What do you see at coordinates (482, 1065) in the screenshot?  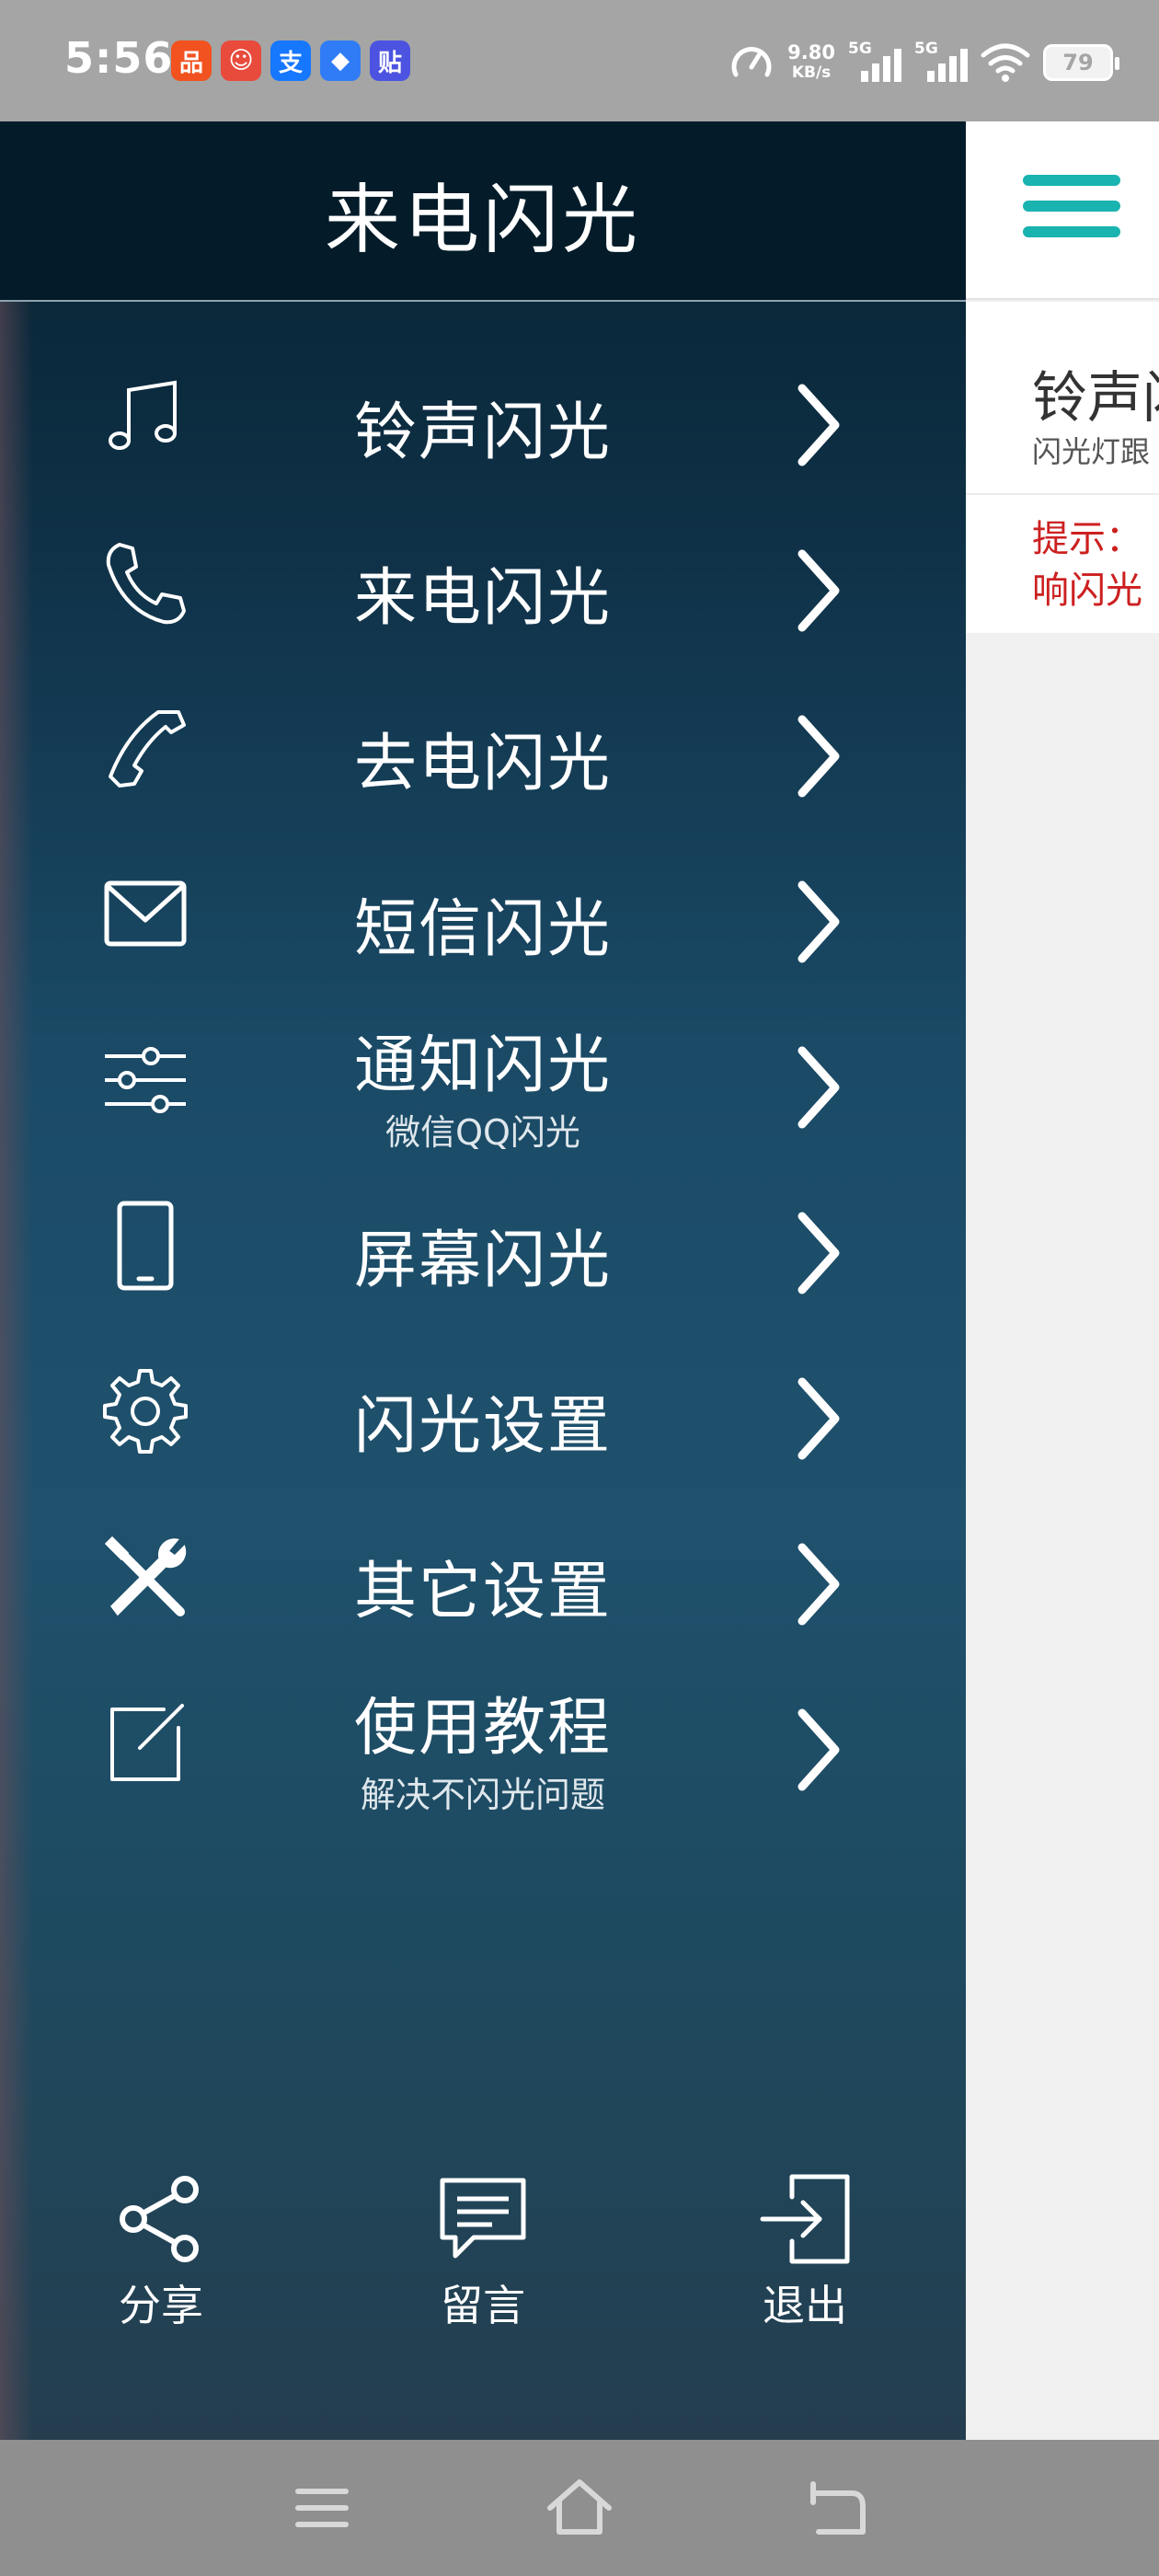 I see `menu-item-label: 通知闪光` at bounding box center [482, 1065].